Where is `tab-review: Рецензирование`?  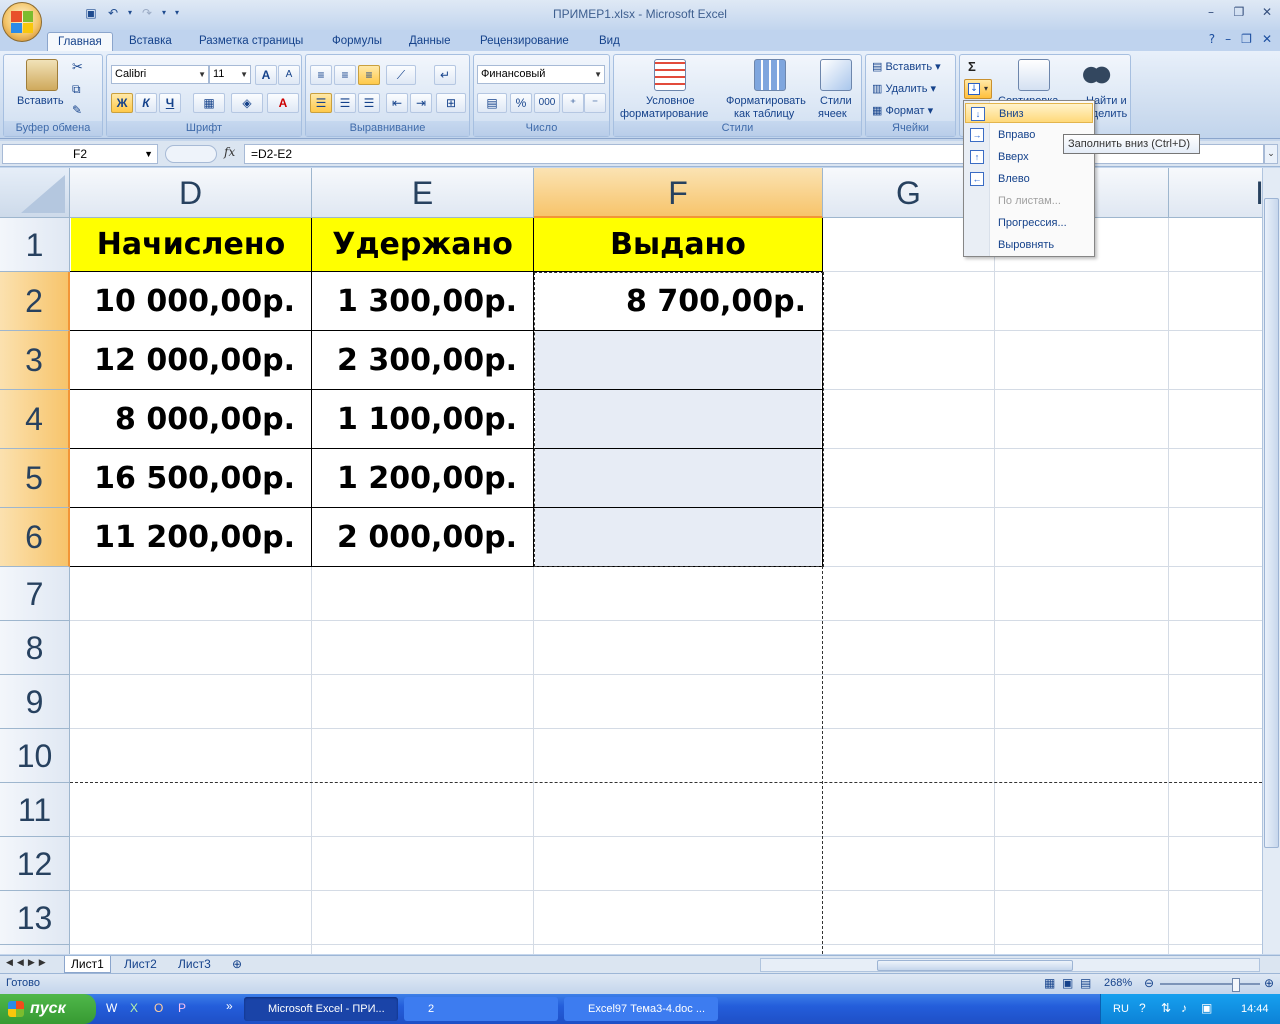
tab-review: Рецензирование is located at coordinates (524, 41).